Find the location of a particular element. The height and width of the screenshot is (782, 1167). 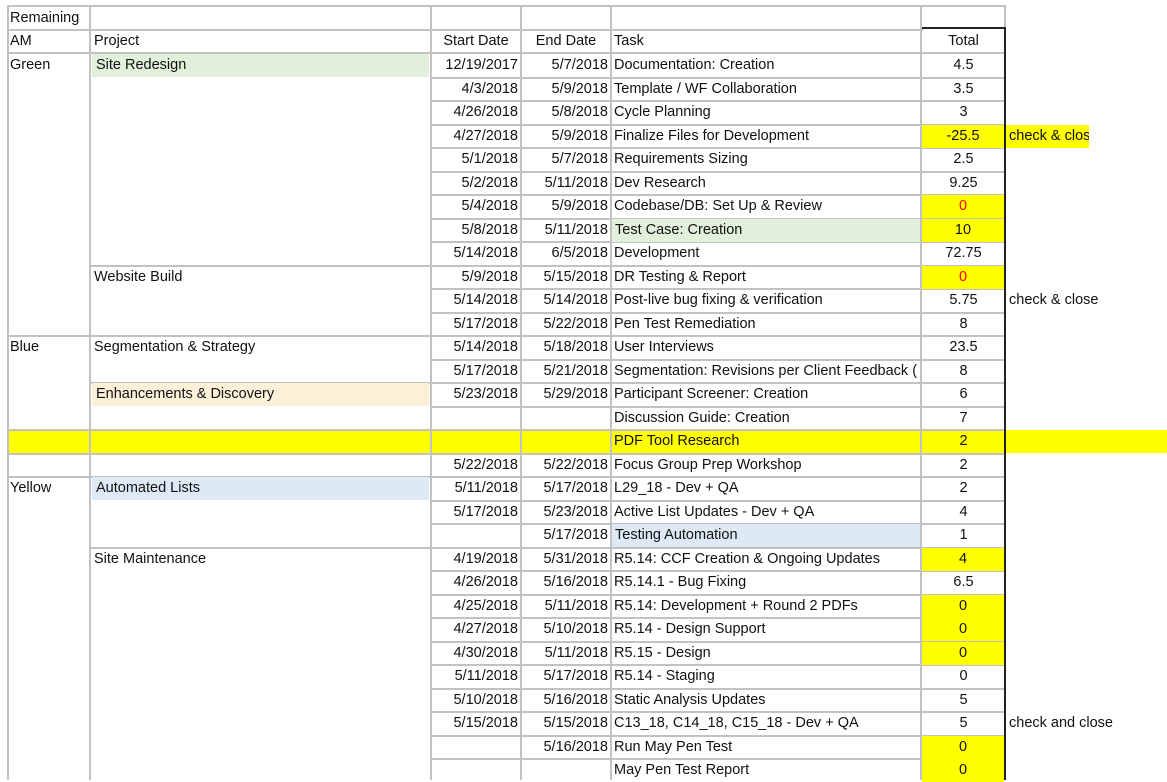

project-cell: Automated Lists is located at coordinates (260, 488).